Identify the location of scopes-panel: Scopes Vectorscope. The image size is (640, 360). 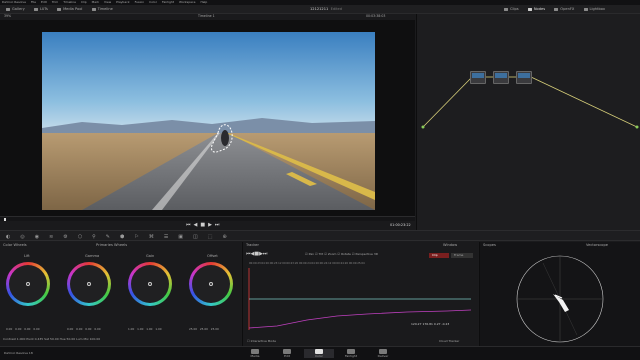
(559, 294).